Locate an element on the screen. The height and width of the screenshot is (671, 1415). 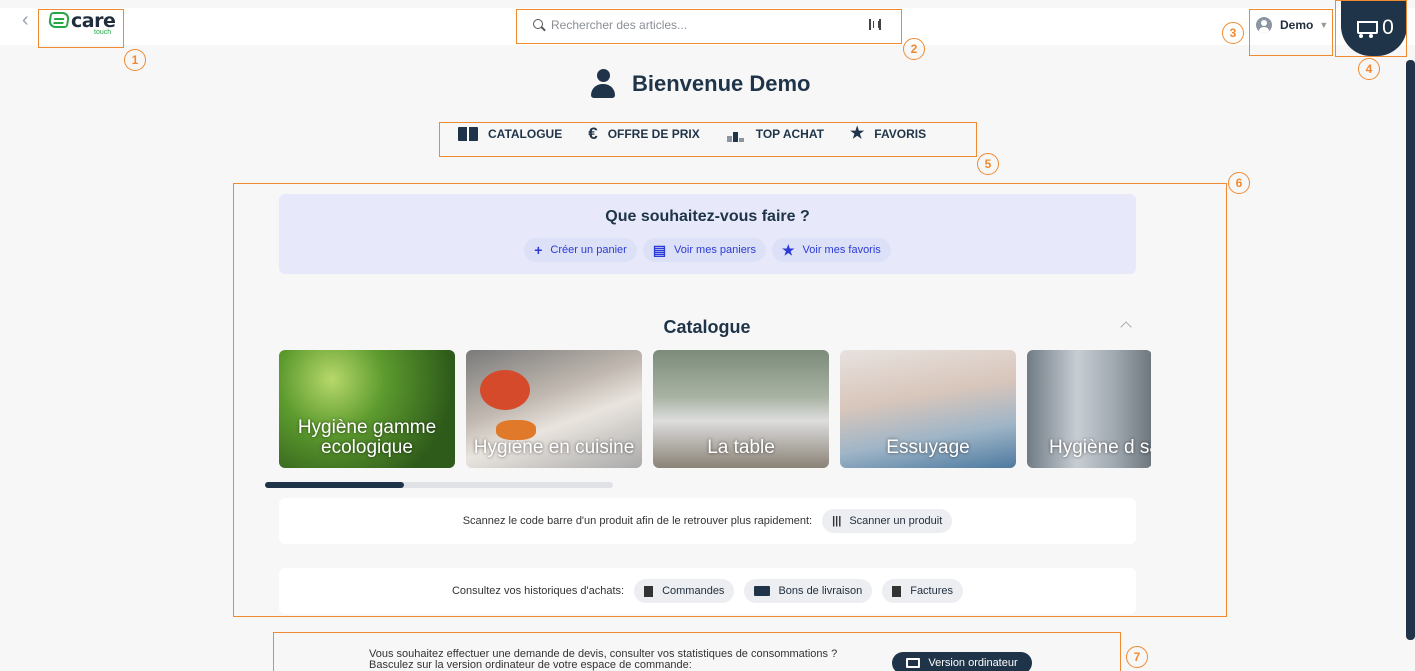
annotation-number: 4 is located at coordinates (1369, 69).